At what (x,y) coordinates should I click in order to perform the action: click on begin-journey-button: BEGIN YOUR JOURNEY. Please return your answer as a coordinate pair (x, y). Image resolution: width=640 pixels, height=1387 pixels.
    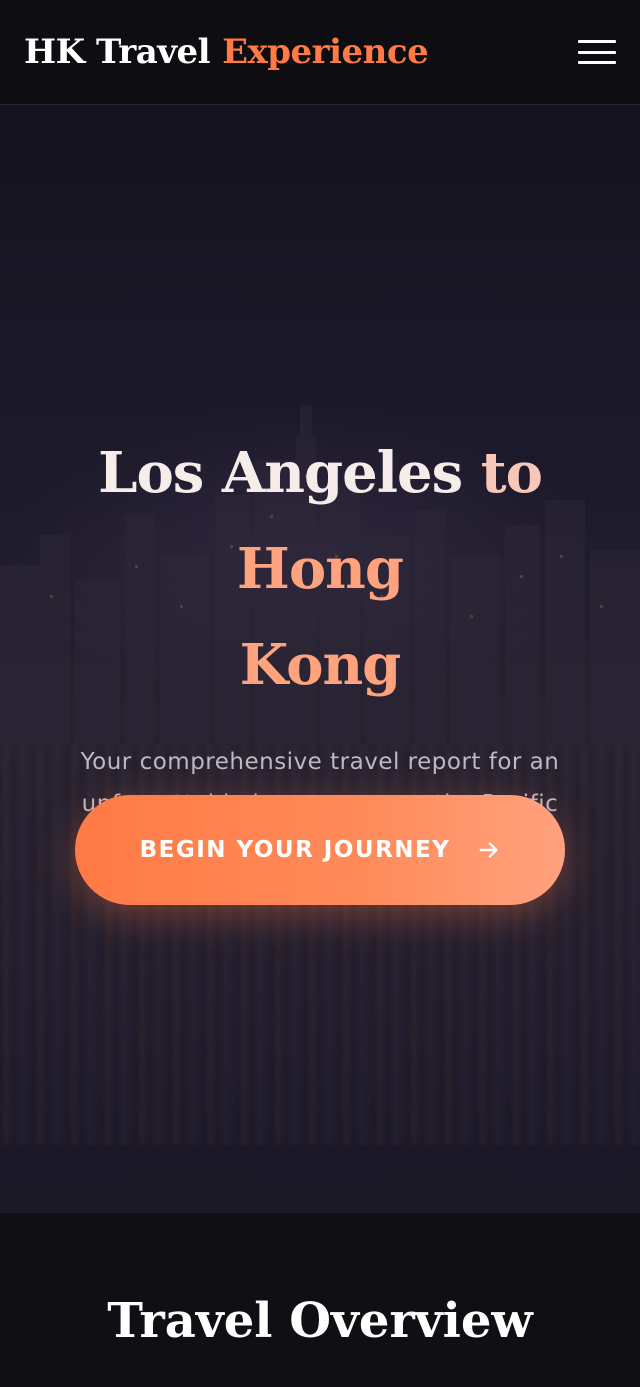
    Looking at the image, I should click on (320, 850).